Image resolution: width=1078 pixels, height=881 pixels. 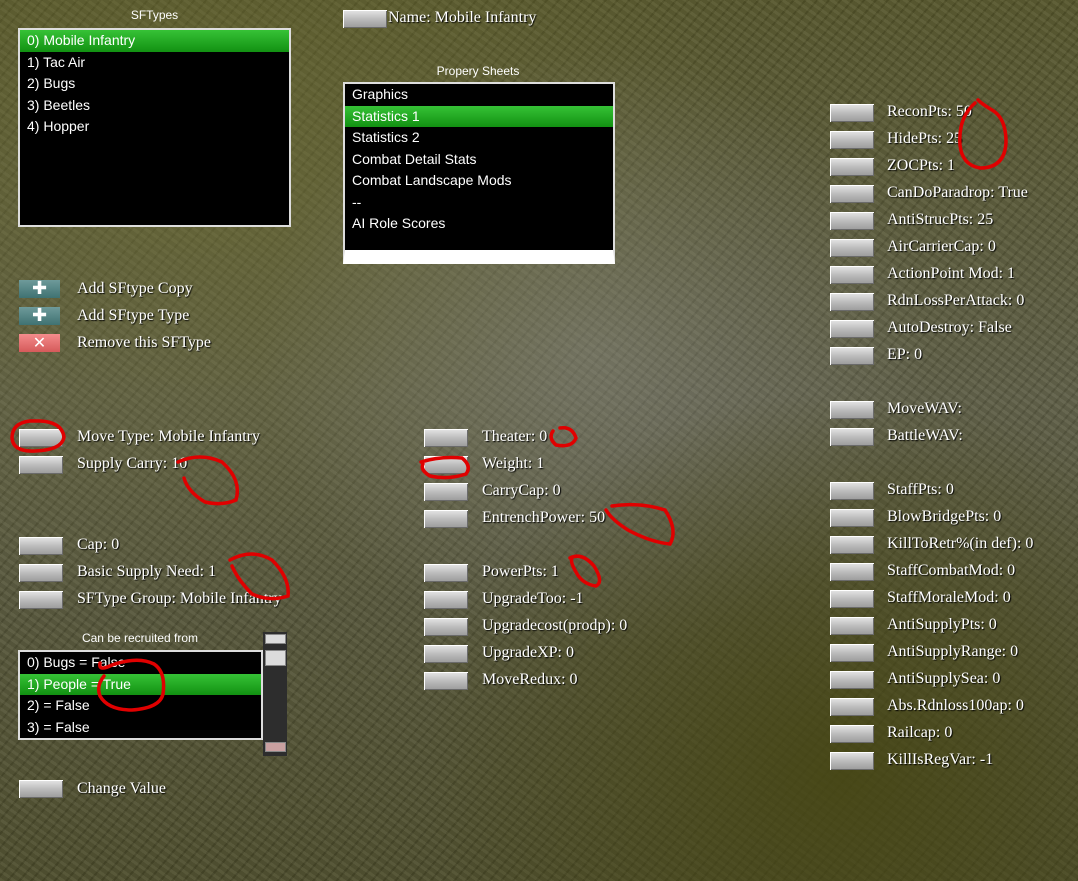 What do you see at coordinates (154, 41) in the screenshot?
I see `list-item: 0) Mobile Infantry` at bounding box center [154, 41].